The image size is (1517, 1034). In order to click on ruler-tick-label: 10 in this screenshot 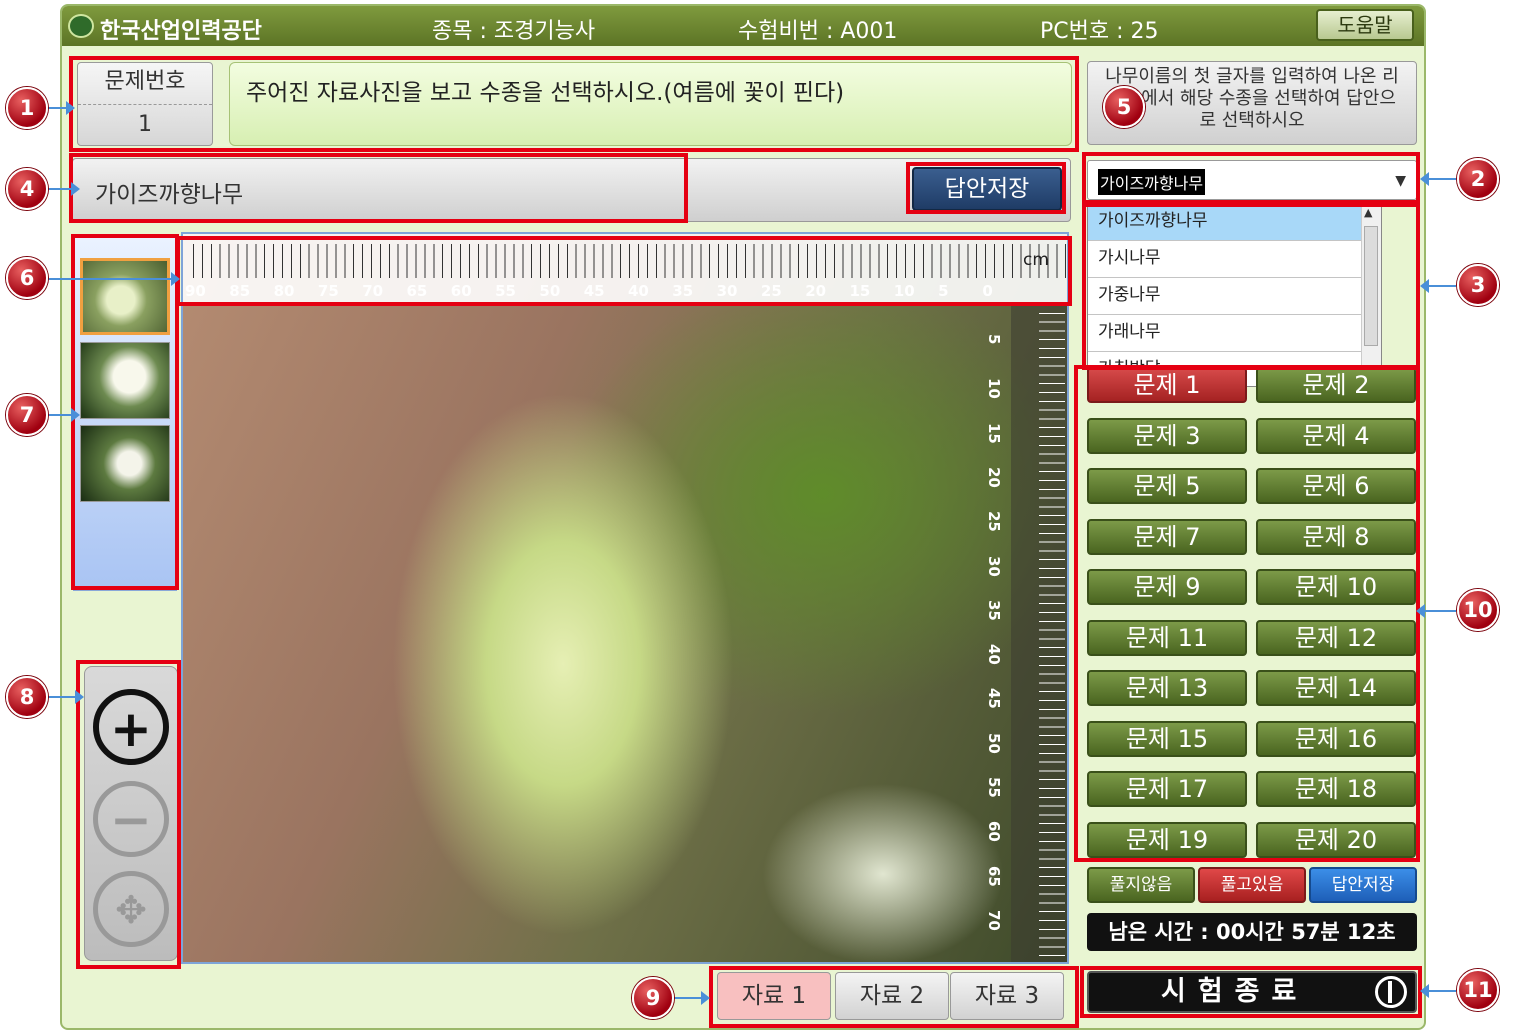, I will do `click(994, 389)`.